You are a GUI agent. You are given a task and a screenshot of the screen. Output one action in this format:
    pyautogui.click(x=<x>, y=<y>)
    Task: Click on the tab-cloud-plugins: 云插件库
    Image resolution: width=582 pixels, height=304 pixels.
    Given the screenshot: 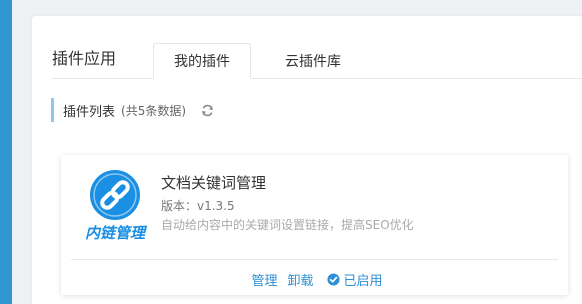 What is the action you would take?
    pyautogui.click(x=313, y=61)
    